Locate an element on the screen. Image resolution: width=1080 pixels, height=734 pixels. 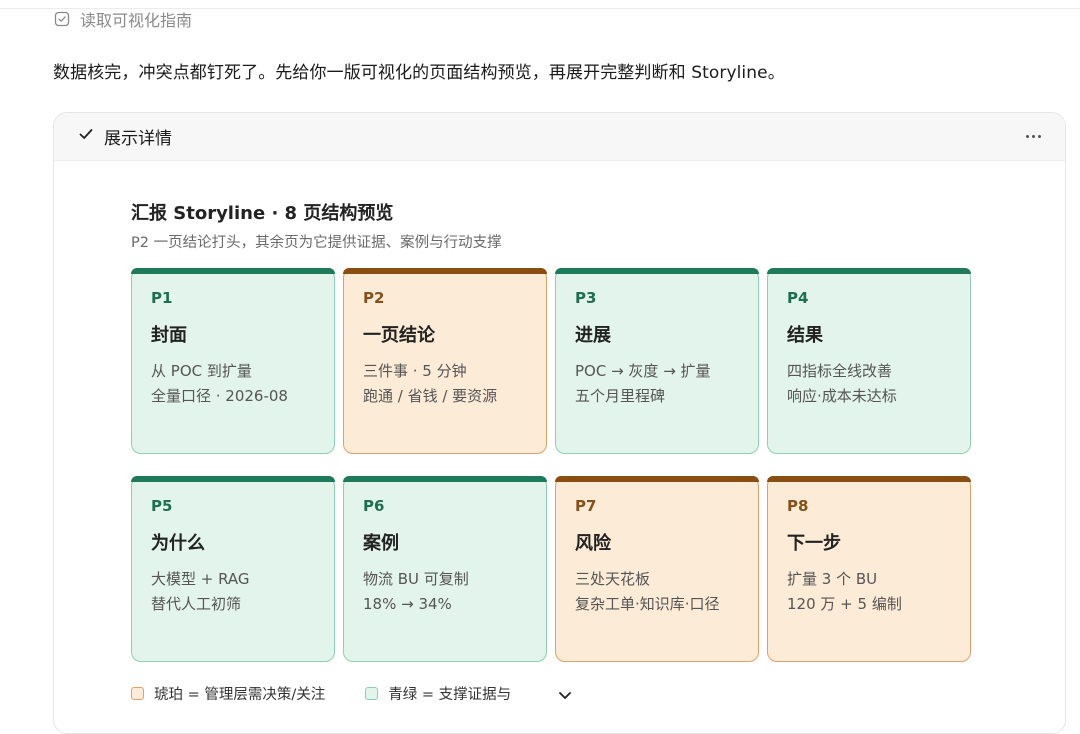
card-page-number: P5 is located at coordinates (162, 506).